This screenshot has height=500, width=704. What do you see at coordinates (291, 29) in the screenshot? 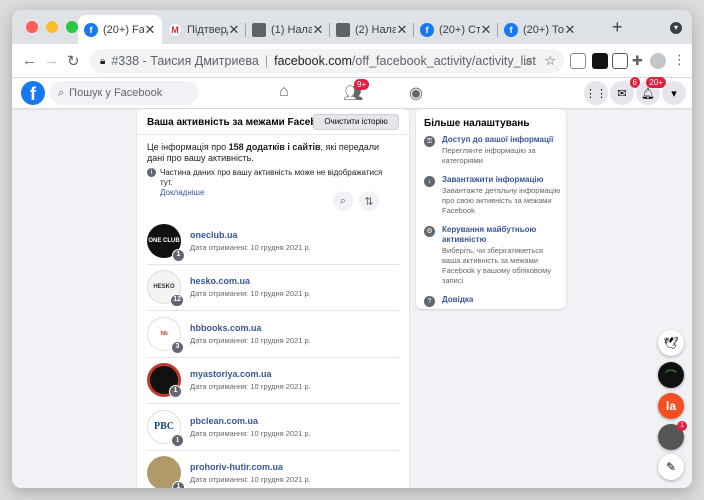
I see `tab-title: (1) Налаш` at bounding box center [291, 29].